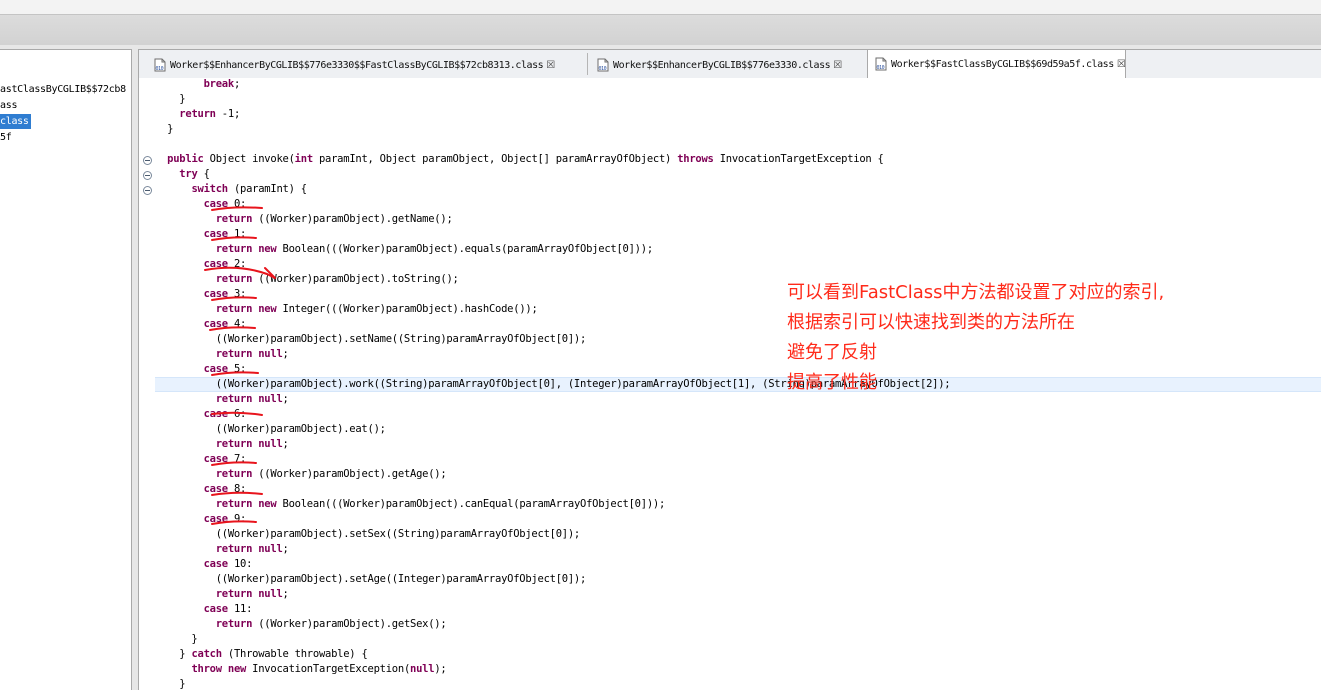 The width and height of the screenshot is (1321, 690). I want to click on explorer-item: 5f, so click(5, 137).